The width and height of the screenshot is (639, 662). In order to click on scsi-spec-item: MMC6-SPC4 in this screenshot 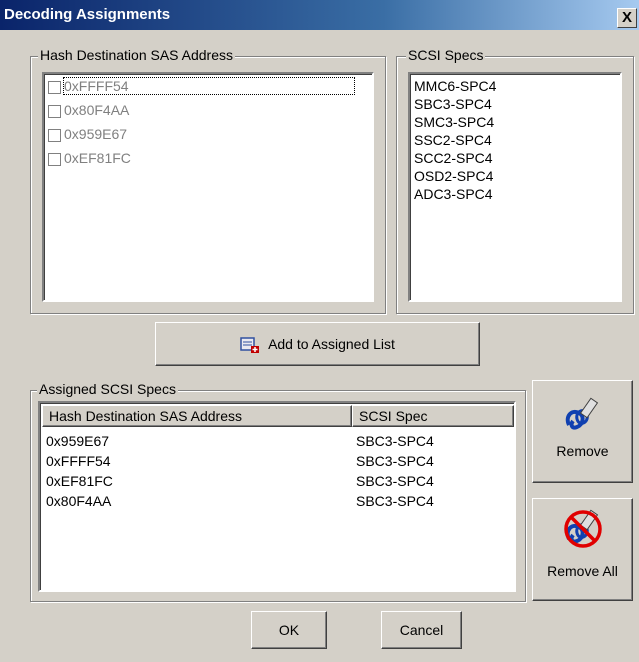, I will do `click(455, 86)`.